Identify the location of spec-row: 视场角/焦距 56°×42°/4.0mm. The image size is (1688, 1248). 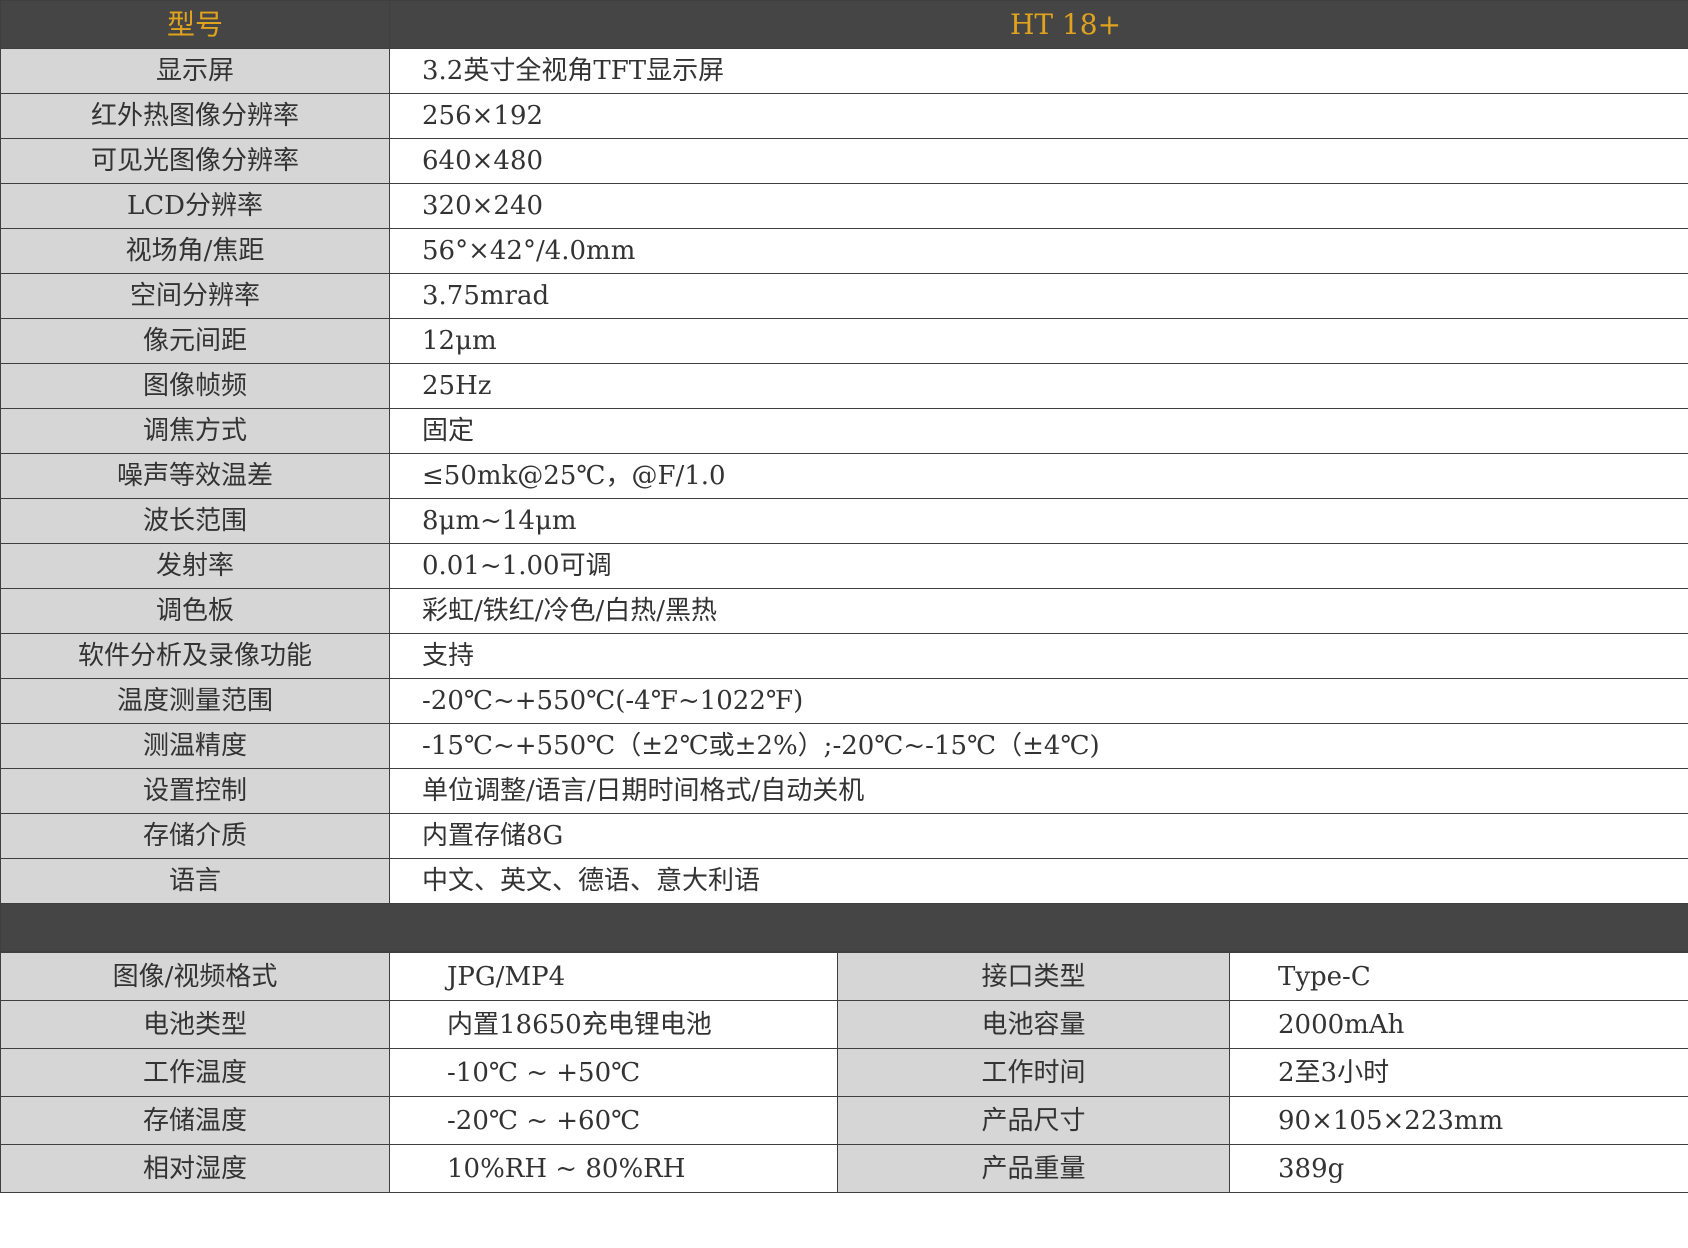
(844, 251).